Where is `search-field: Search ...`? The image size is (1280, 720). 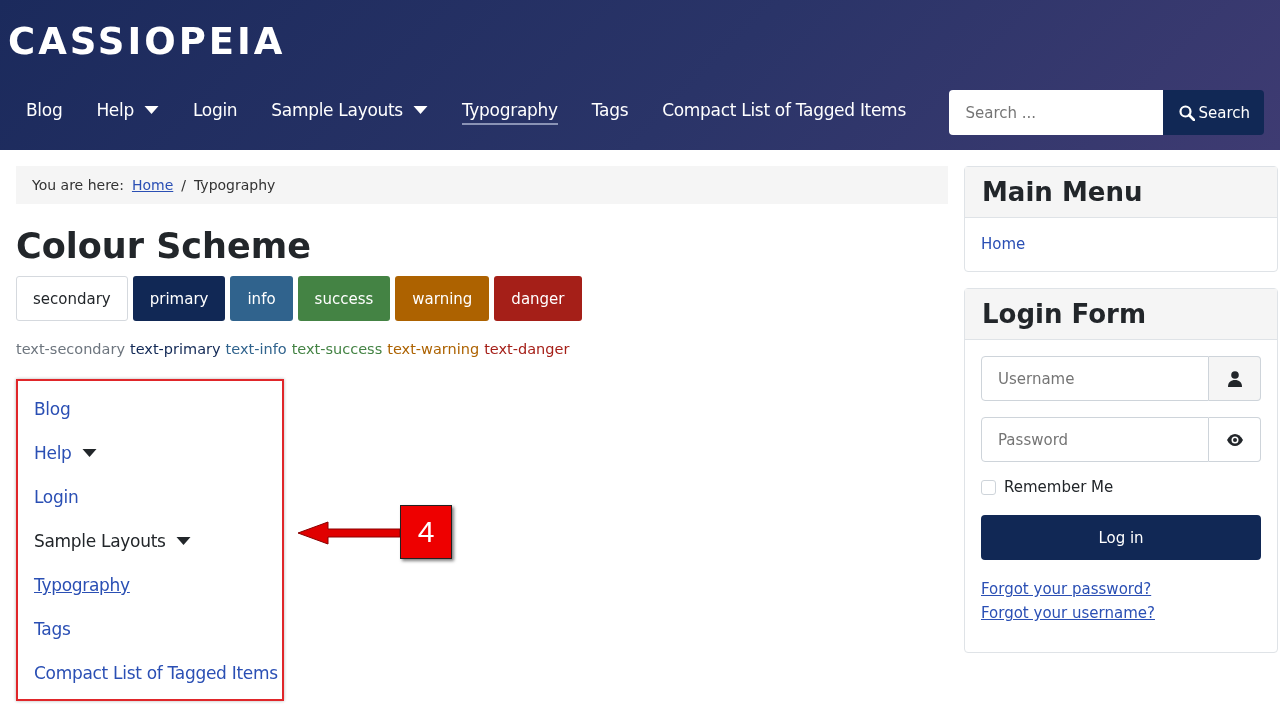
search-field: Search ... is located at coordinates (1056, 112).